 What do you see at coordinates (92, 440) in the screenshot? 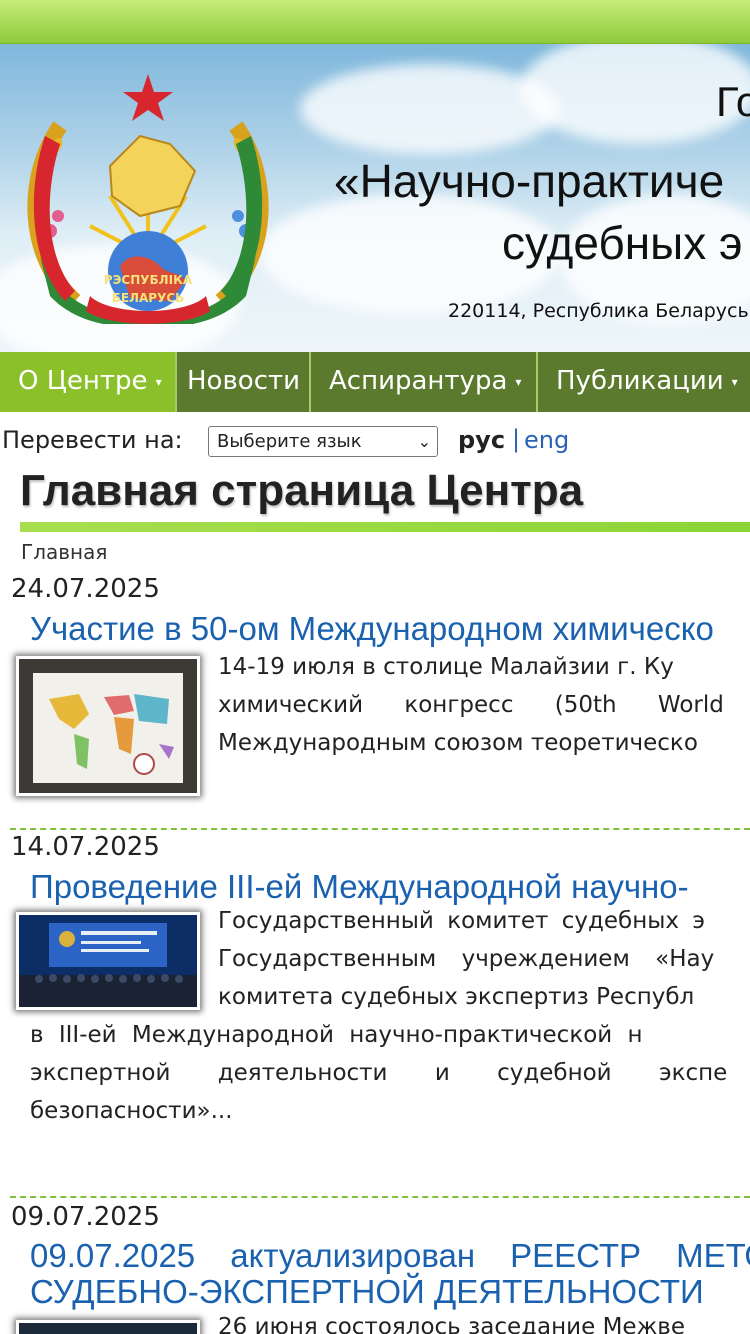
I see `translate-label: Перевести на:` at bounding box center [92, 440].